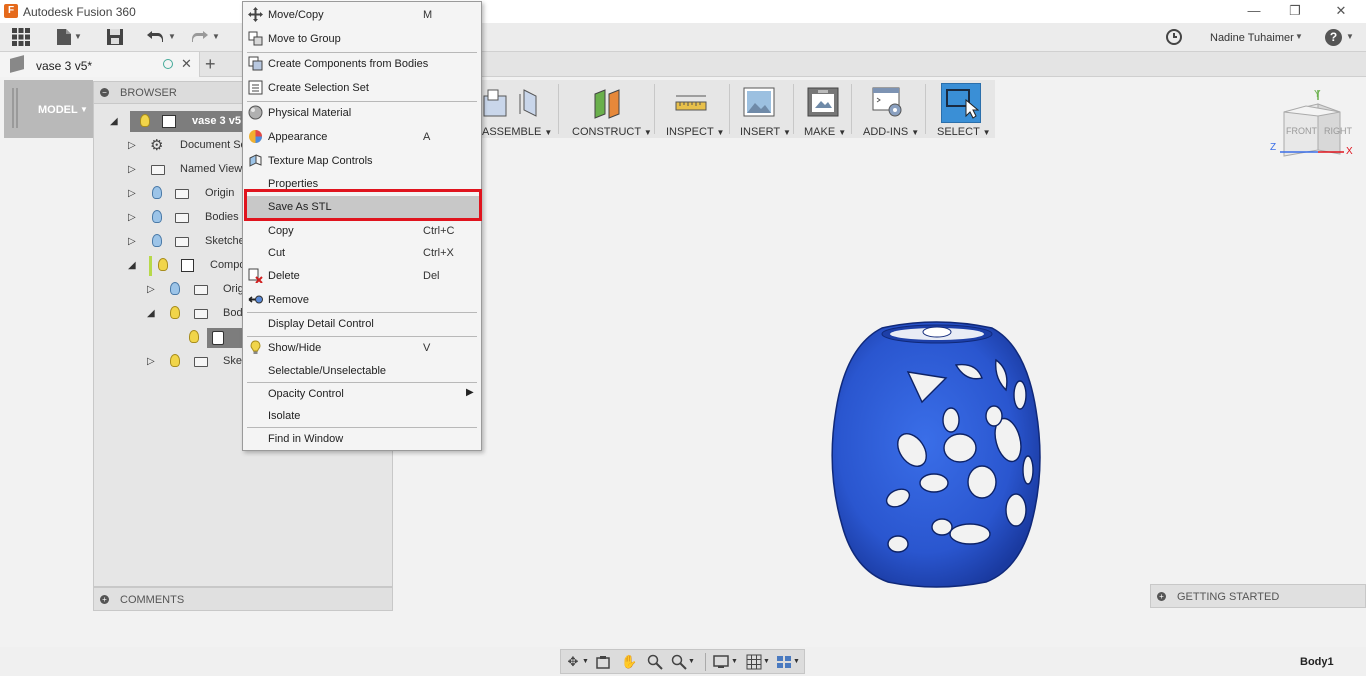 This screenshot has height=676, width=1366. Describe the element at coordinates (1254, 11) in the screenshot. I see `minimize-button: —` at that location.